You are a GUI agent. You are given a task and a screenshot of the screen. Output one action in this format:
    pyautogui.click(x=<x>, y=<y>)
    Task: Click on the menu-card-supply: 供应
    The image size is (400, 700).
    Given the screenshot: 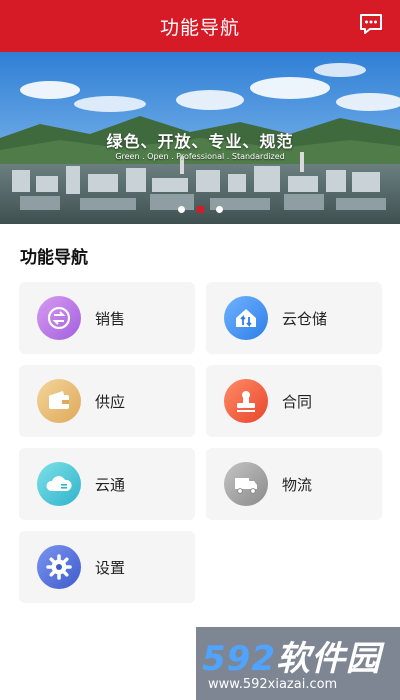 What is the action you would take?
    pyautogui.click(x=107, y=401)
    